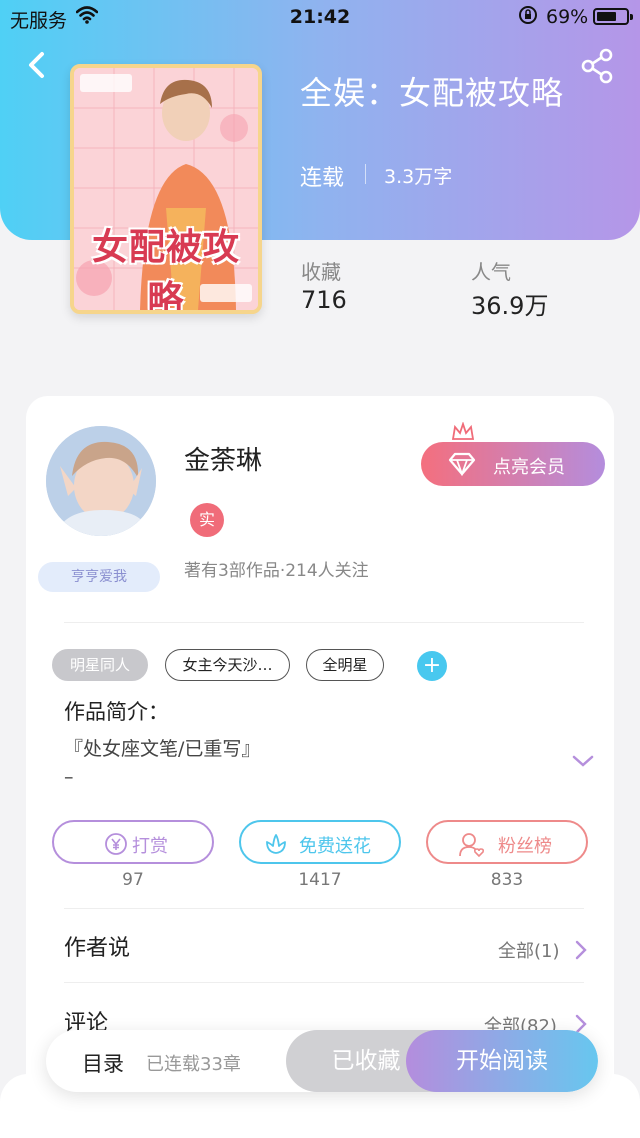 Image resolution: width=640 pixels, height=1138 pixels. Describe the element at coordinates (97, 948) in the screenshot. I see `author-says-title: 作者说` at that location.